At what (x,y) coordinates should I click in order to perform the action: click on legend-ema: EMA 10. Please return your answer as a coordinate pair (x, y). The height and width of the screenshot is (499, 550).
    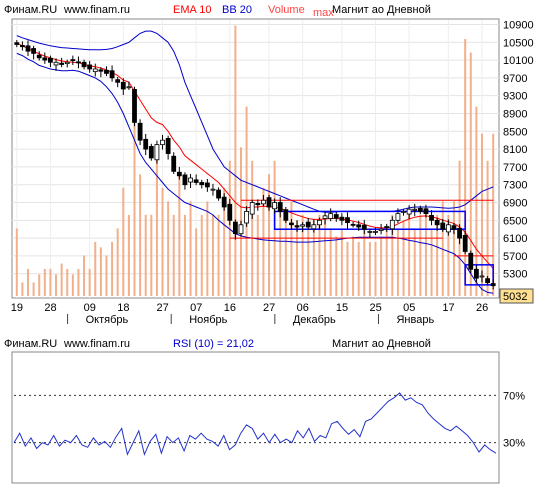
    Looking at the image, I should click on (192, 10).